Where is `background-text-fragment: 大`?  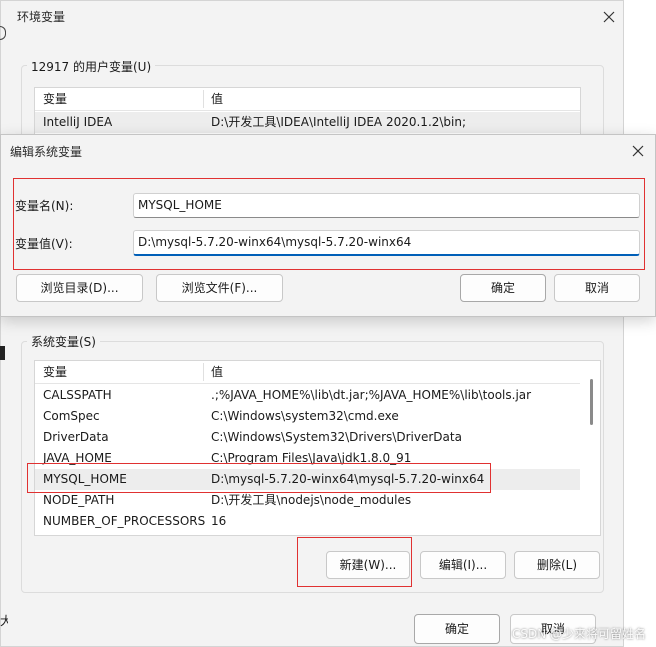
background-text-fragment: 大 is located at coordinates (4, 621).